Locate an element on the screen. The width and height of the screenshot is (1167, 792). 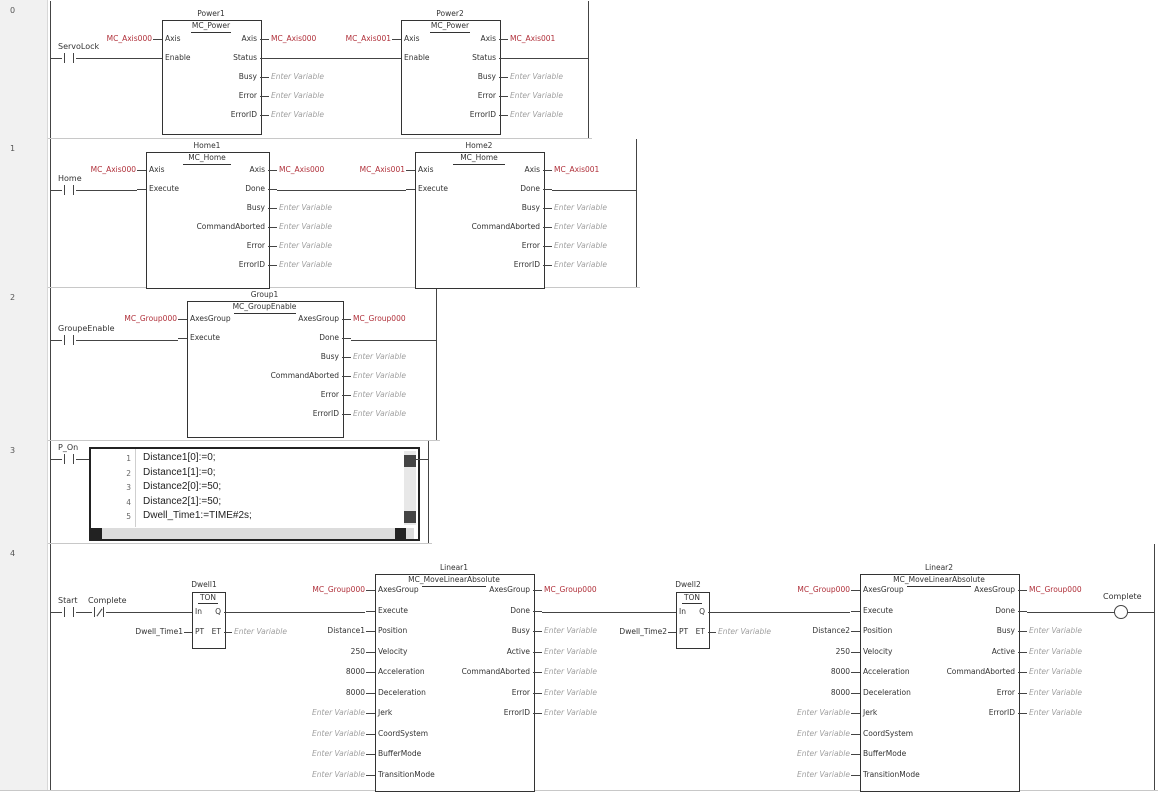
fb-input-pin: Deceleration is located at coordinates (887, 692).